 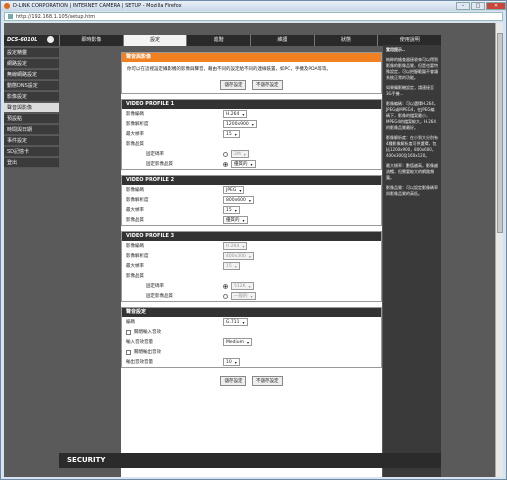 What do you see at coordinates (251, 312) in the screenshot?
I see `audio-title: 聲音設定` at bounding box center [251, 312].